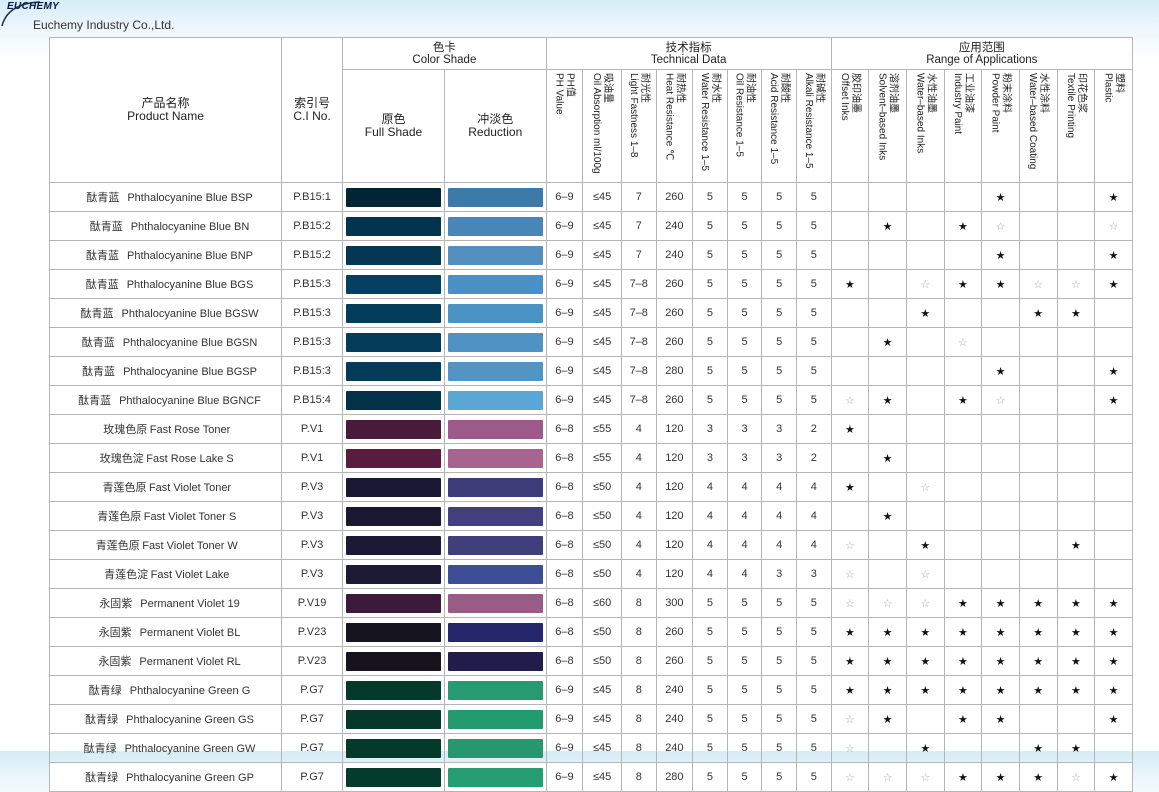 The width and height of the screenshot is (1159, 792). I want to click on tech-header-2: 耐光性 Light Fastness 1–8, so click(638, 126).